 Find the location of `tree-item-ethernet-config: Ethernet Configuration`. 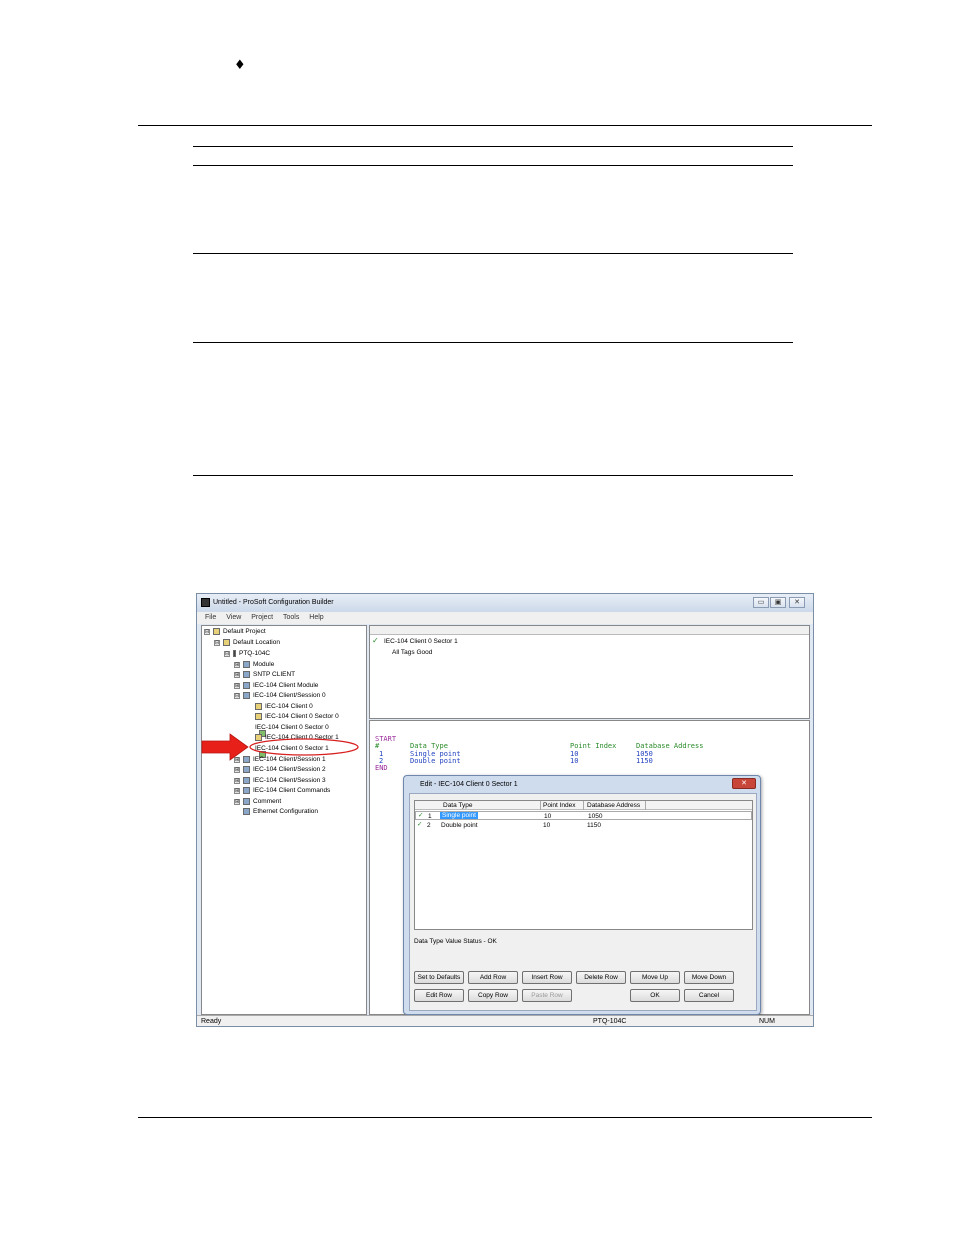

tree-item-ethernet-config: Ethernet Configuration is located at coordinates (280, 811).